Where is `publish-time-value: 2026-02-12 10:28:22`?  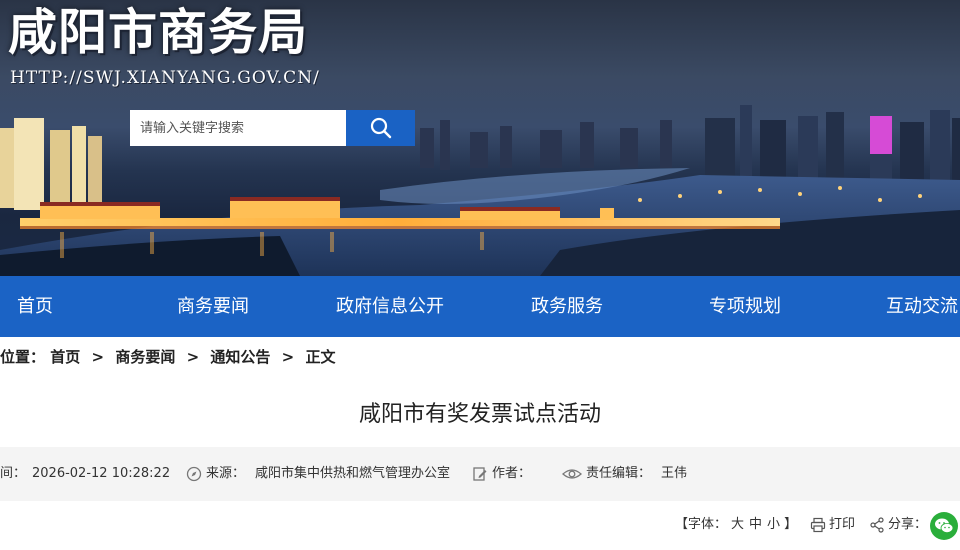 publish-time-value: 2026-02-12 10:28:22 is located at coordinates (101, 473).